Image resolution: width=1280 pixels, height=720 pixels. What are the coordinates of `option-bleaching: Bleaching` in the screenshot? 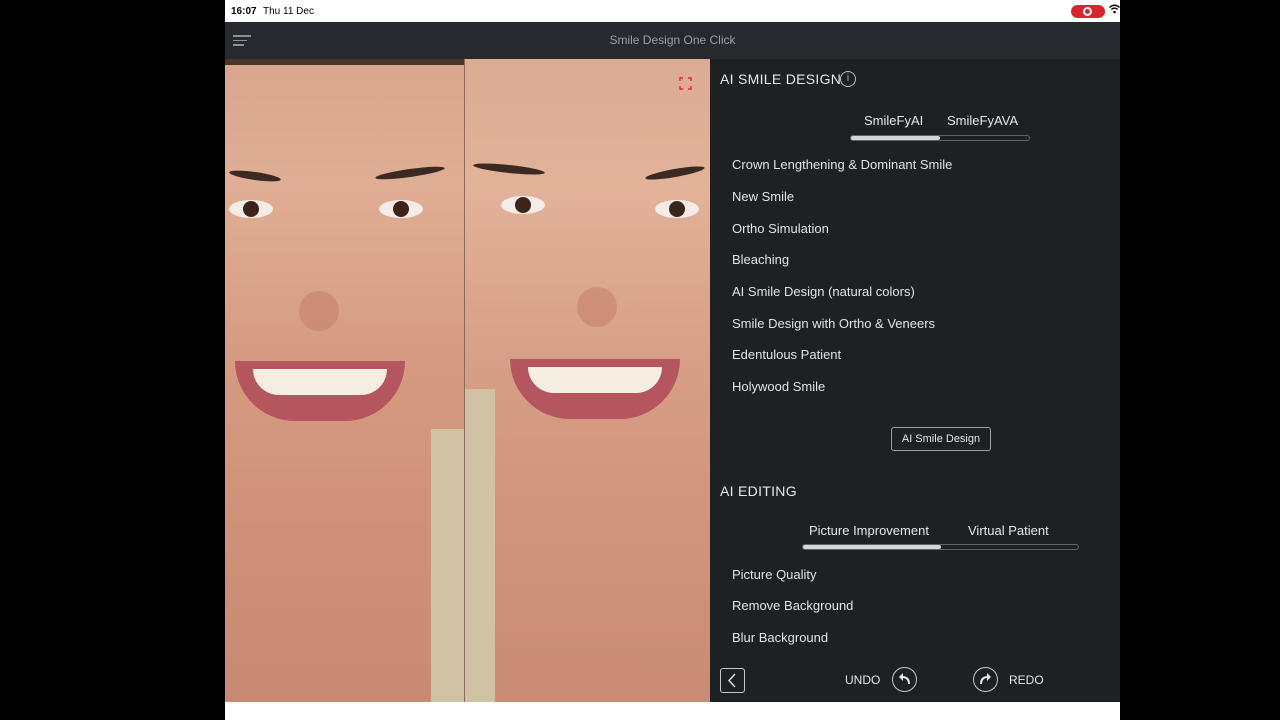 It's located at (760, 259).